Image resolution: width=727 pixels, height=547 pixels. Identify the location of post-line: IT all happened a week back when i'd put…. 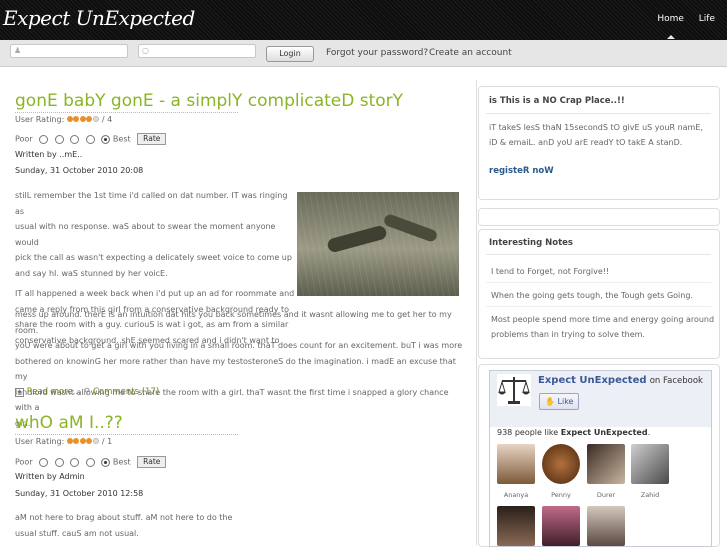
(155, 293).